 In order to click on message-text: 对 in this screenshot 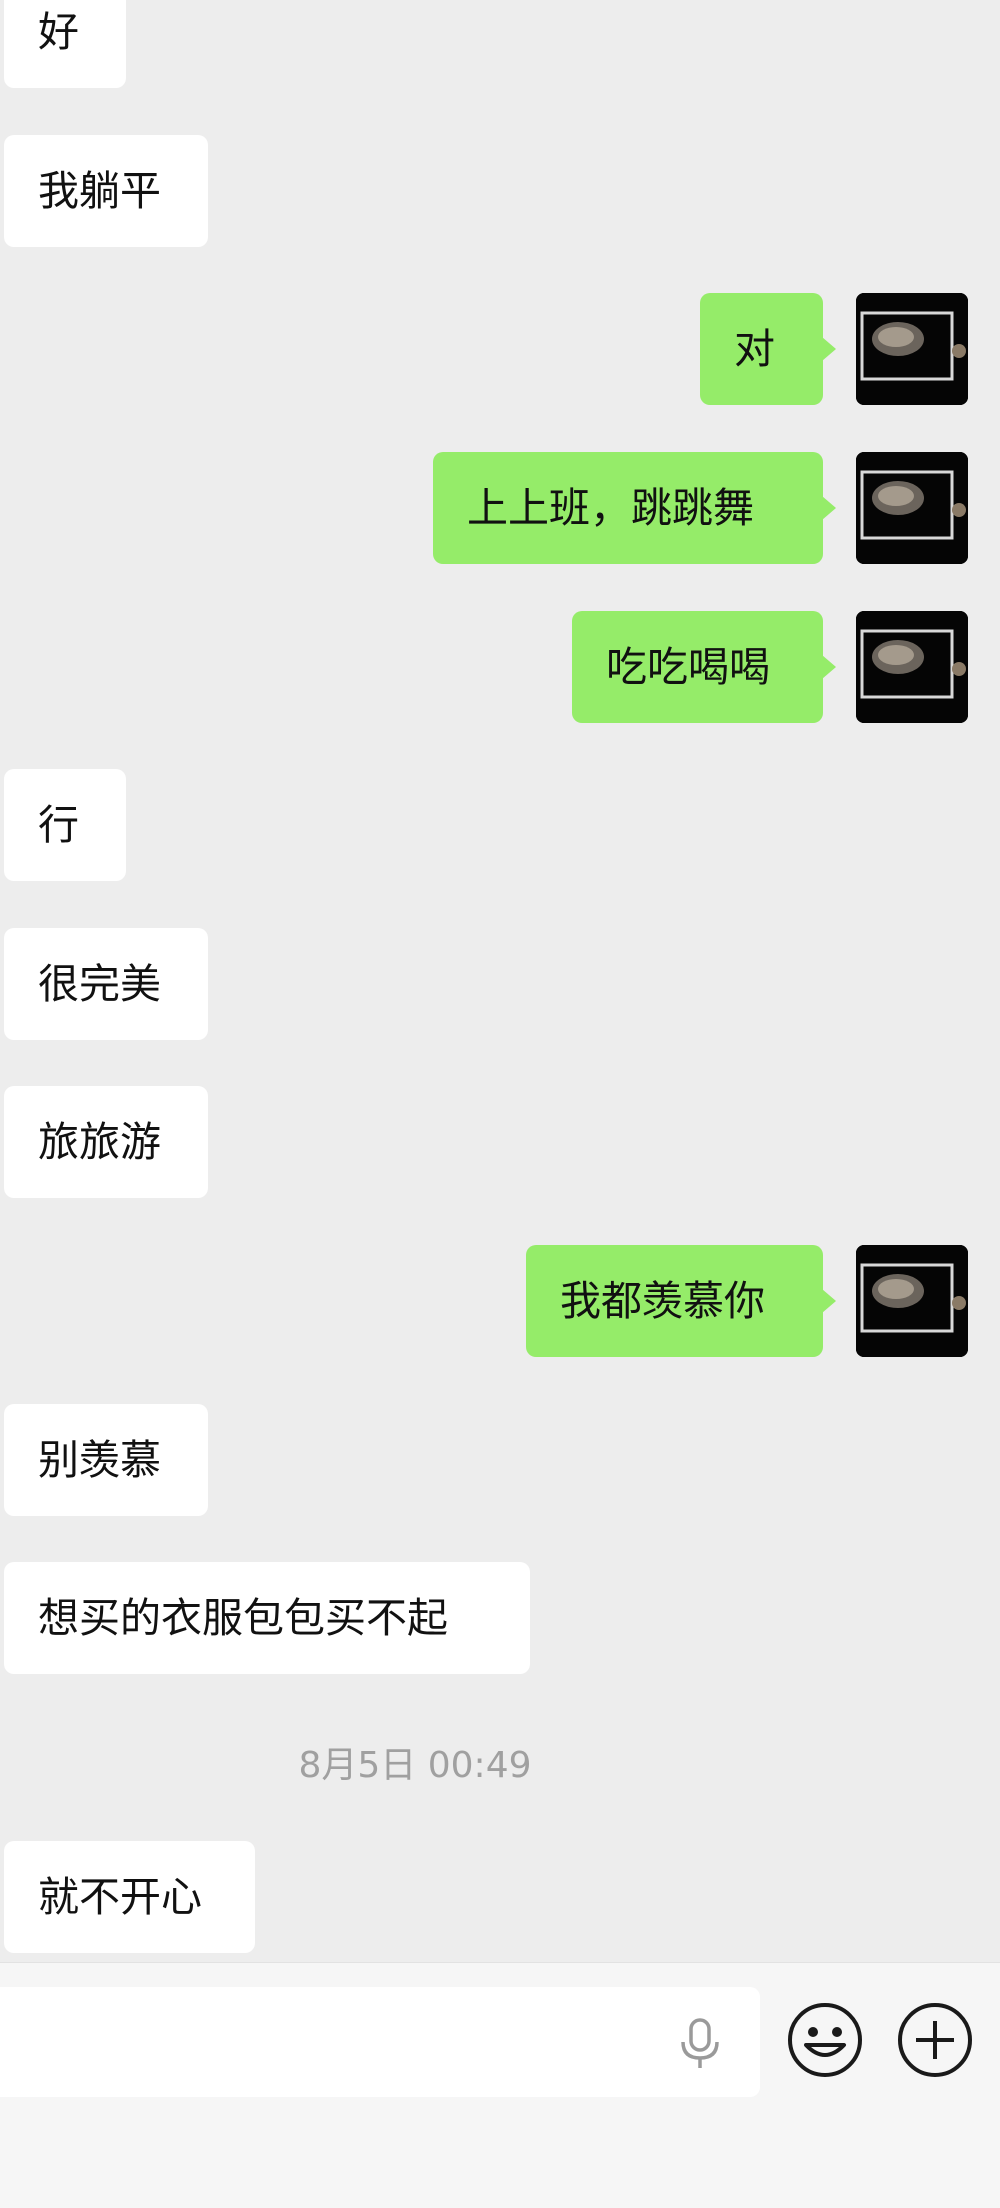, I will do `click(754, 349)`.